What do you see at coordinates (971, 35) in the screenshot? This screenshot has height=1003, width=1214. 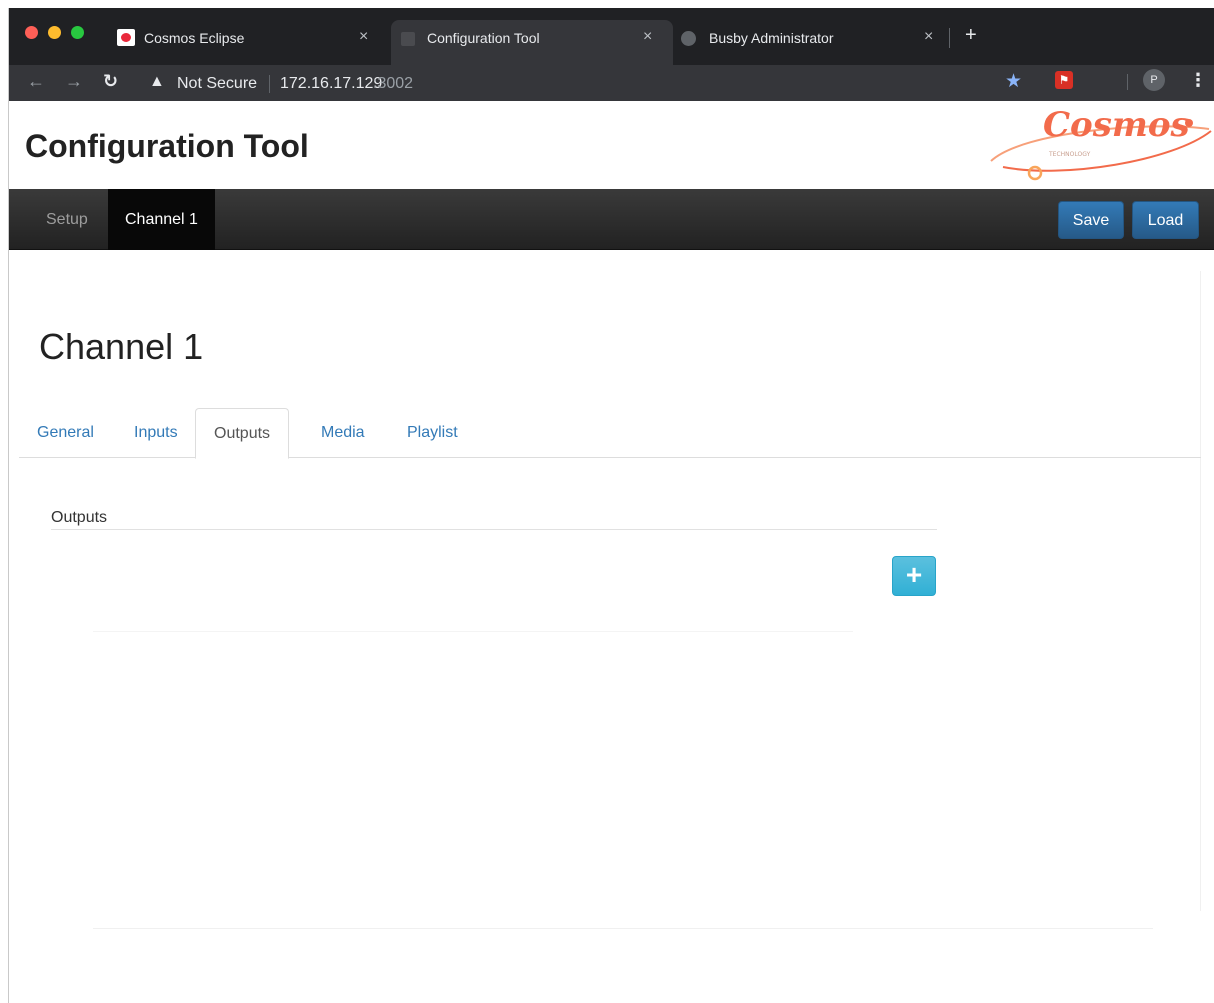 I see `new-tab-button: +` at bounding box center [971, 35].